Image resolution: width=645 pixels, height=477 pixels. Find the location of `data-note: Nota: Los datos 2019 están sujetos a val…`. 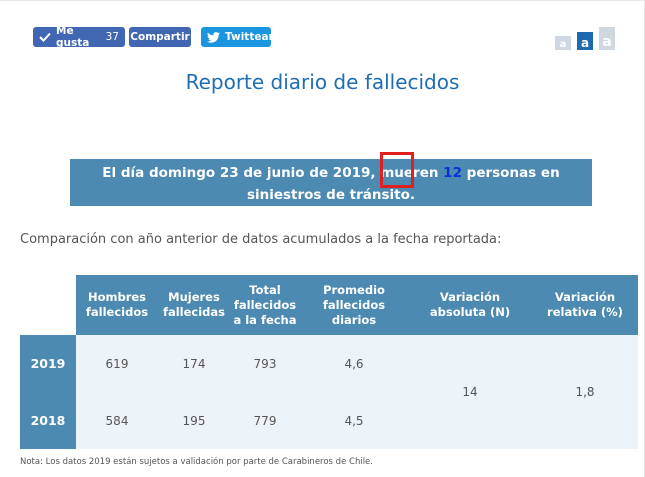

data-note: Nota: Los datos 2019 están sujetos a val… is located at coordinates (196, 462).